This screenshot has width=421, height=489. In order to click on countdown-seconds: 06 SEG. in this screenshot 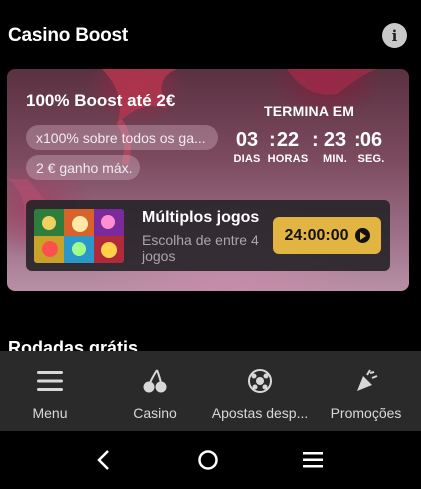, I will do `click(371, 146)`.